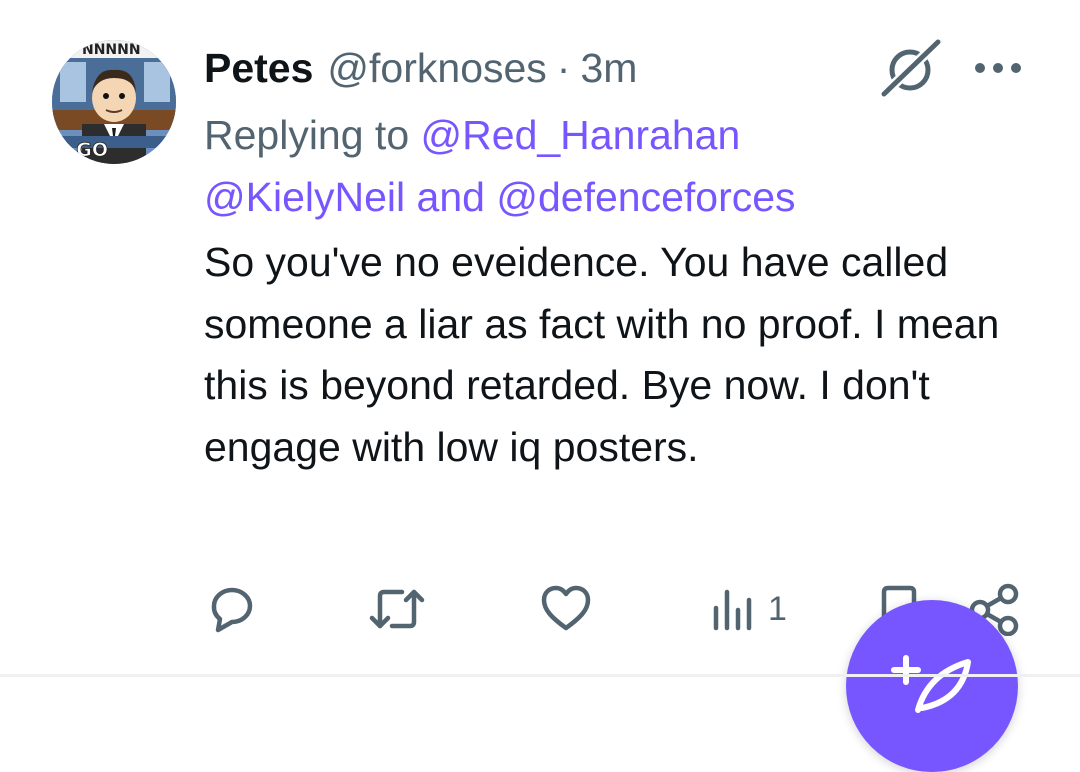 This screenshot has height=772, width=1080. What do you see at coordinates (998, 68) in the screenshot?
I see `more-icon` at bounding box center [998, 68].